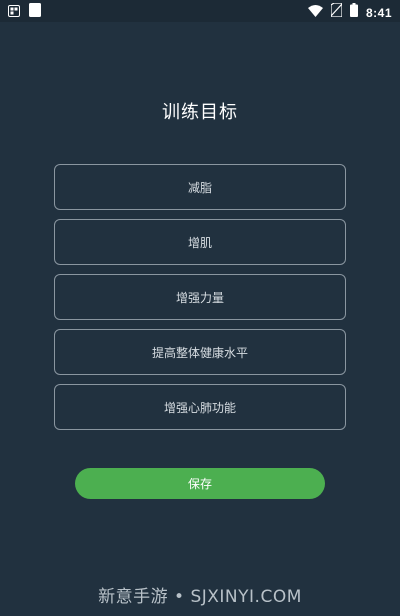  I want to click on battery-icon, so click(353, 12).